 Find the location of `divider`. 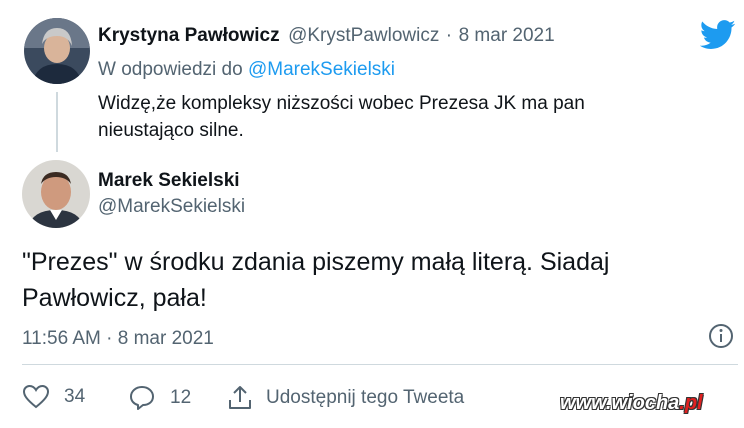

divider is located at coordinates (380, 364).